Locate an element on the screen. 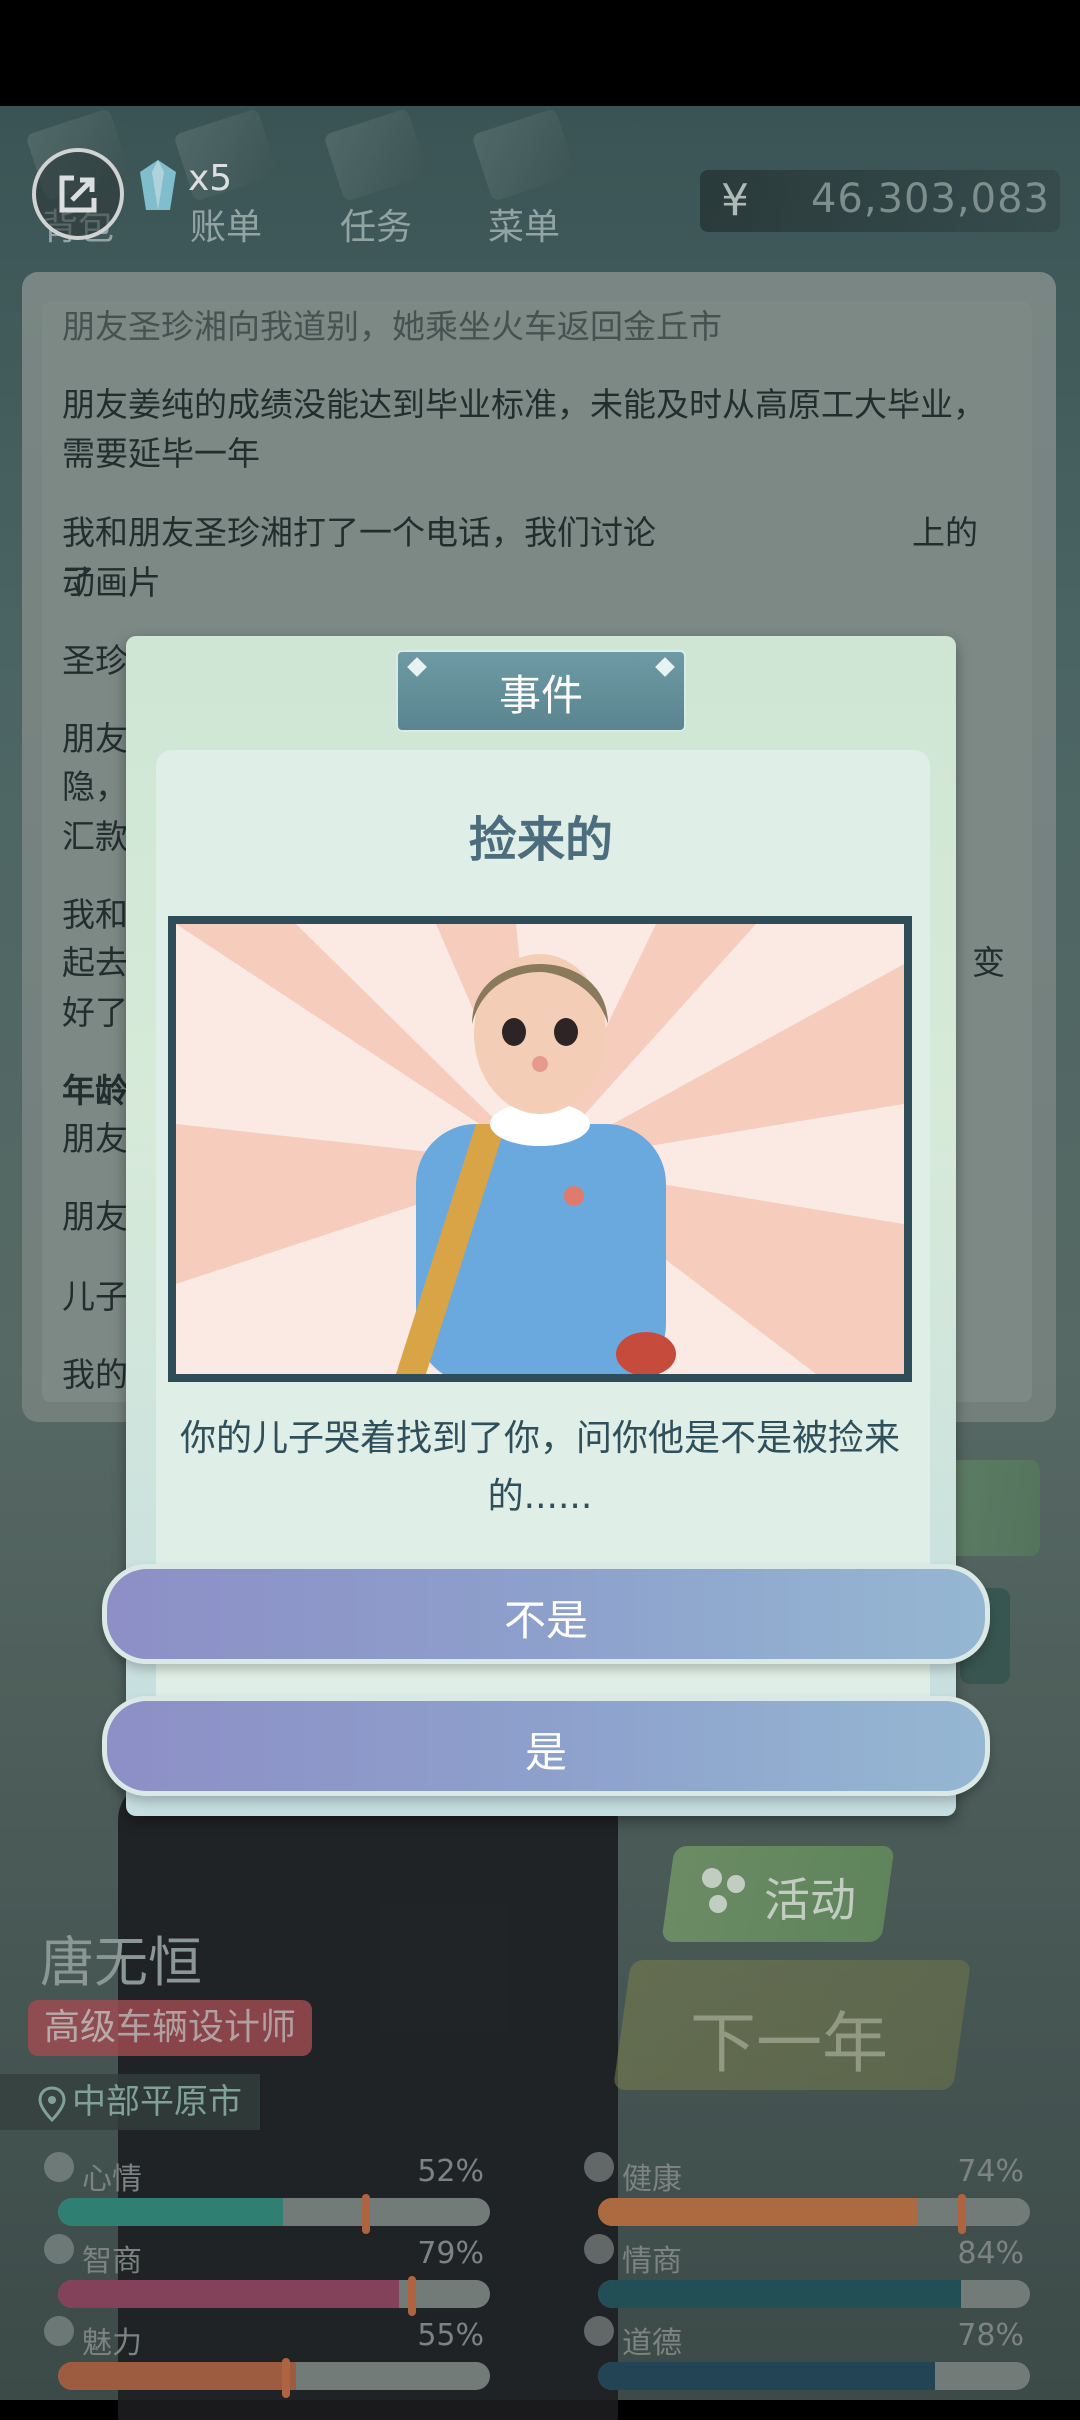 The width and height of the screenshot is (1080, 2420). child-illustration is located at coordinates (540, 1149).